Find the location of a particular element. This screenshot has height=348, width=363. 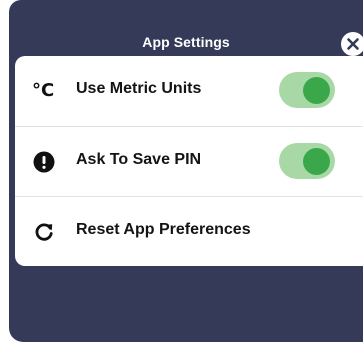

metric-units-toggle is located at coordinates (307, 90).